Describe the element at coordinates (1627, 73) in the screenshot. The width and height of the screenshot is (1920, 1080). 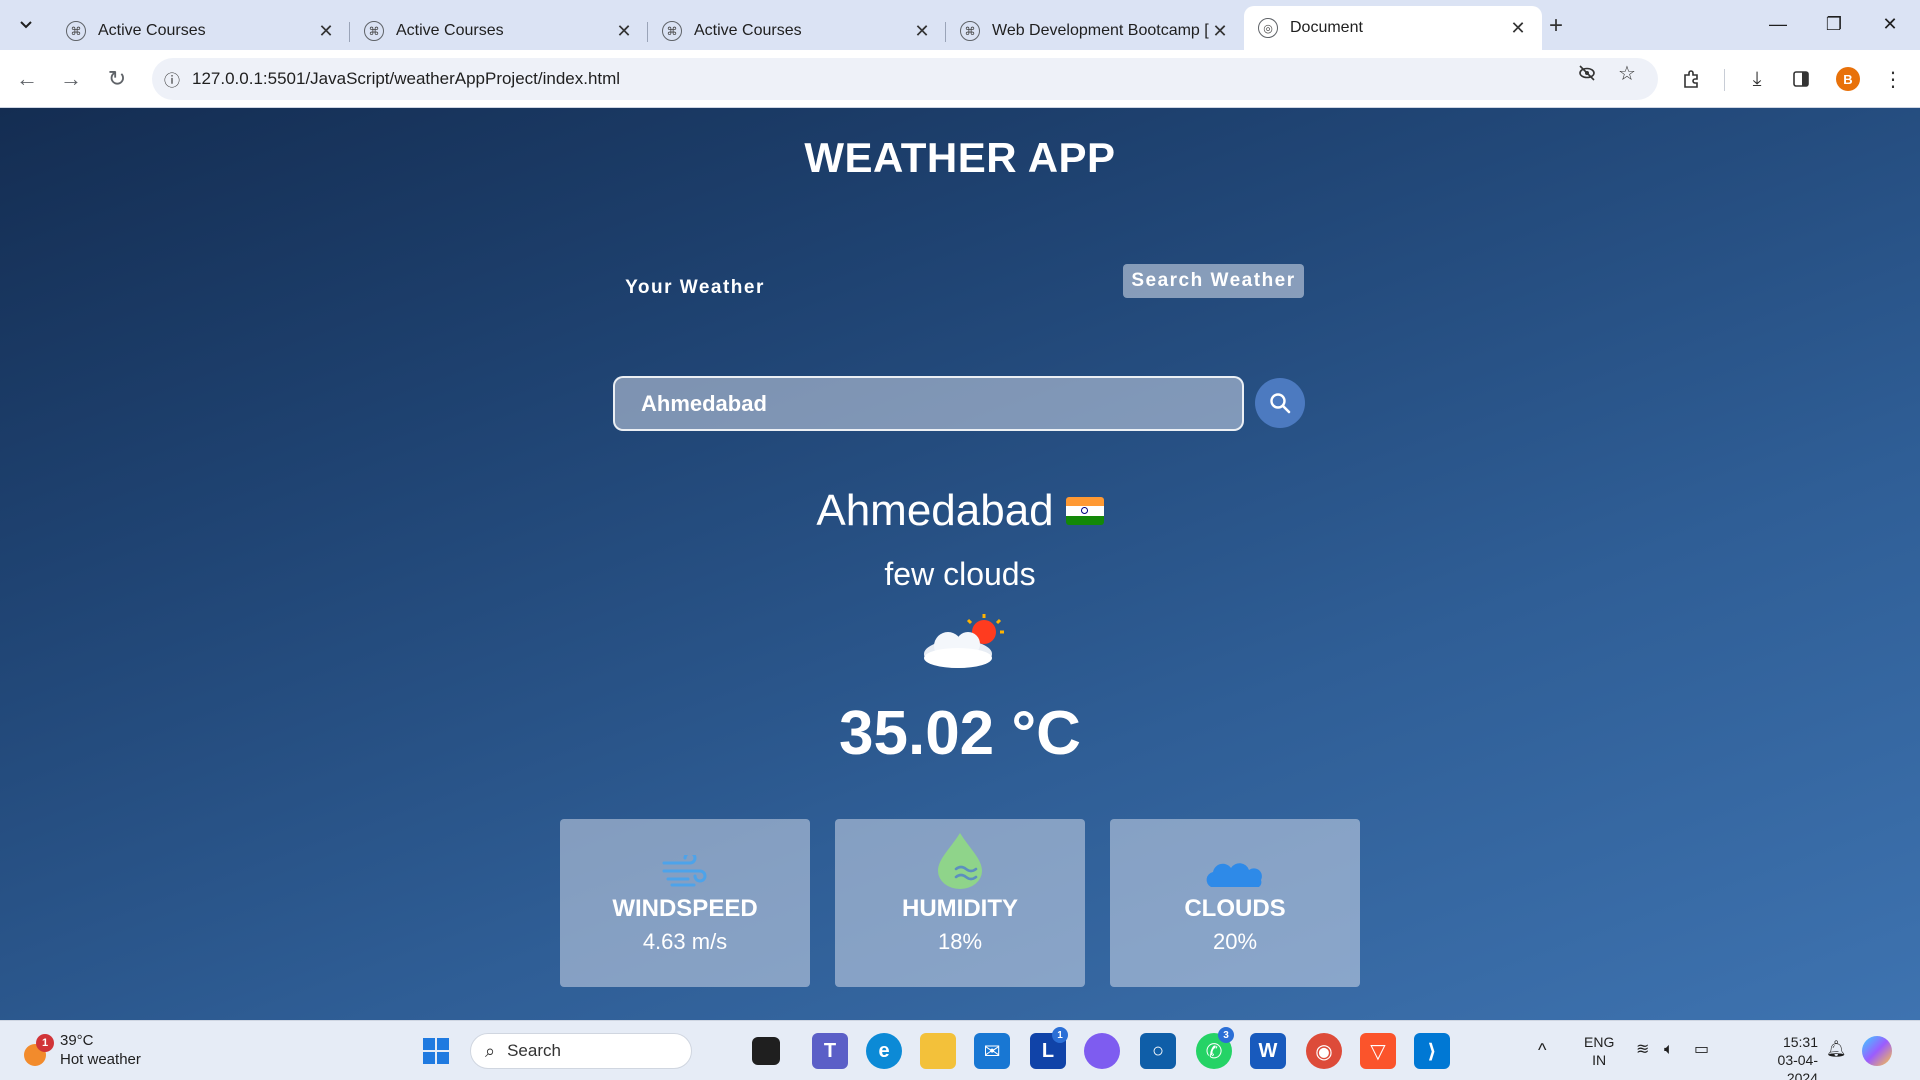
I see `bookmark-star-icon: ☆` at that location.